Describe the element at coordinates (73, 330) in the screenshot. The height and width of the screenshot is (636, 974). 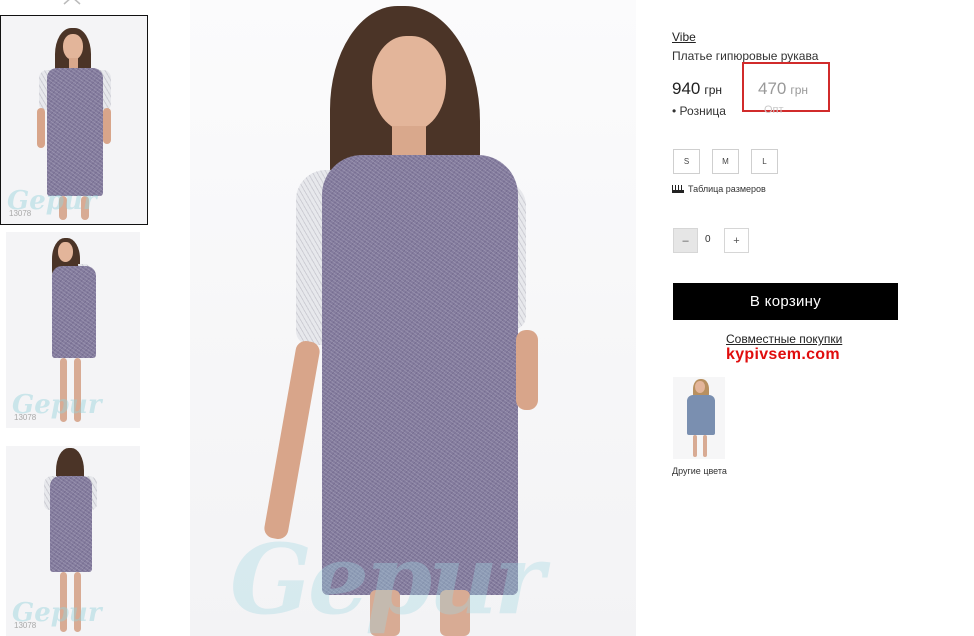
I see `thumbnail-2: Gepur 13078` at that location.